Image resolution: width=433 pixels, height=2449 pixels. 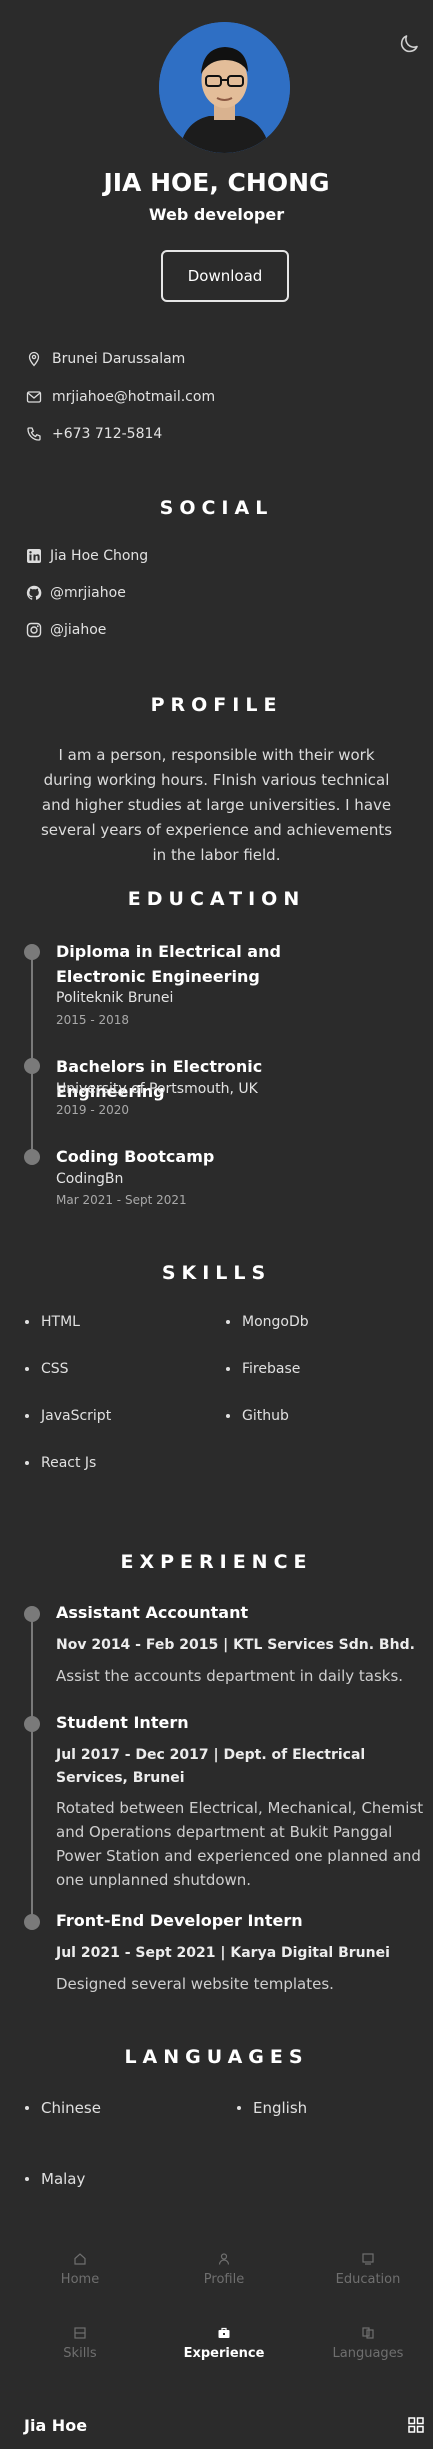 I want to click on skill-item: React Js, so click(x=60, y=1463).